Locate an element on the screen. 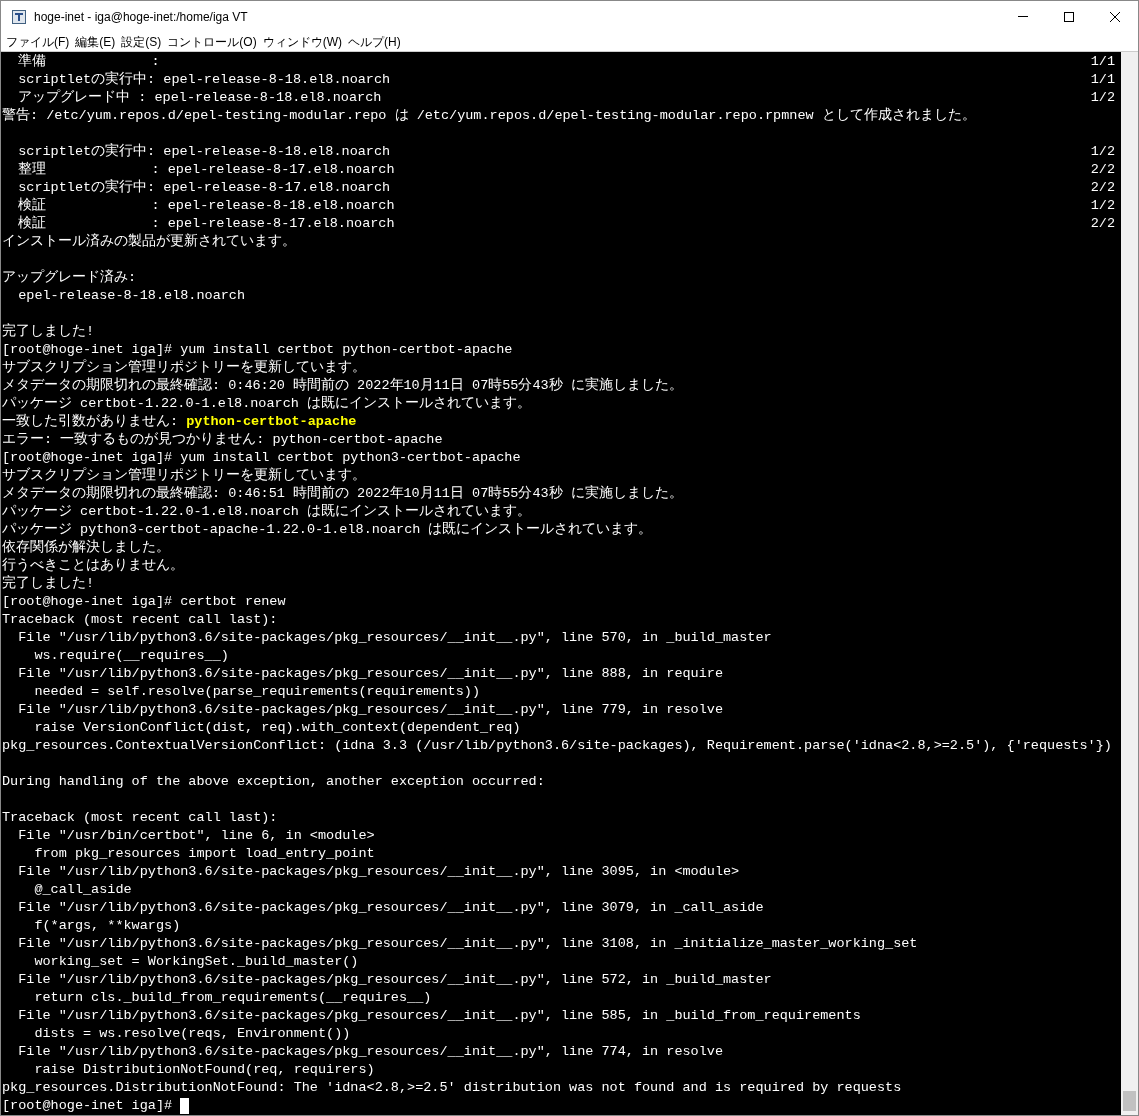  terminal-line: needed = self.resolve(parse_requirements(requirements)) is located at coordinates (256, 692).